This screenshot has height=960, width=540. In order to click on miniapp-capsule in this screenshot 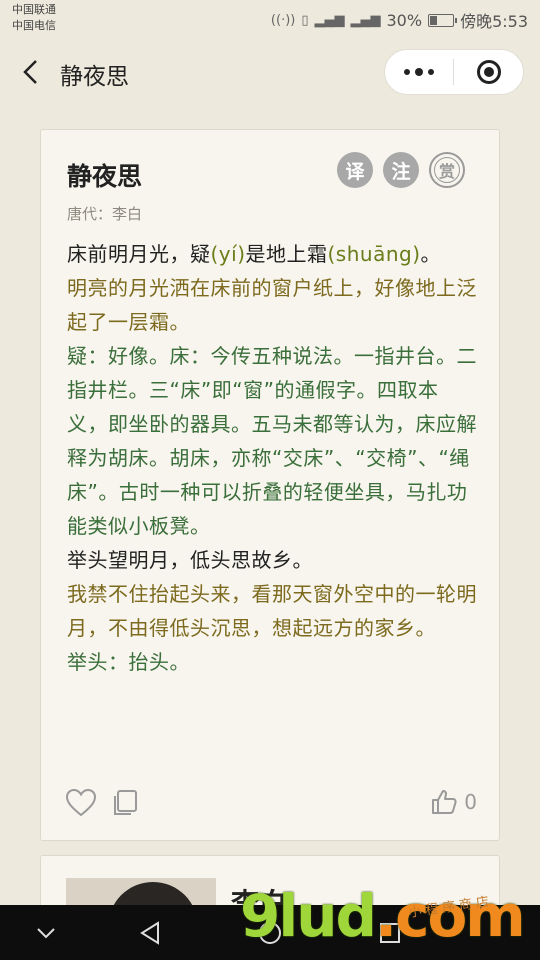, I will do `click(454, 72)`.